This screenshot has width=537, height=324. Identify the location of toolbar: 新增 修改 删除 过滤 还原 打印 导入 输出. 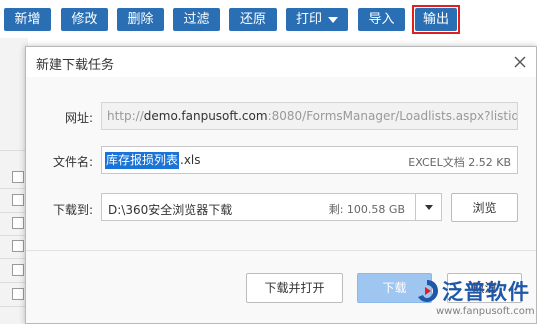
(268, 19).